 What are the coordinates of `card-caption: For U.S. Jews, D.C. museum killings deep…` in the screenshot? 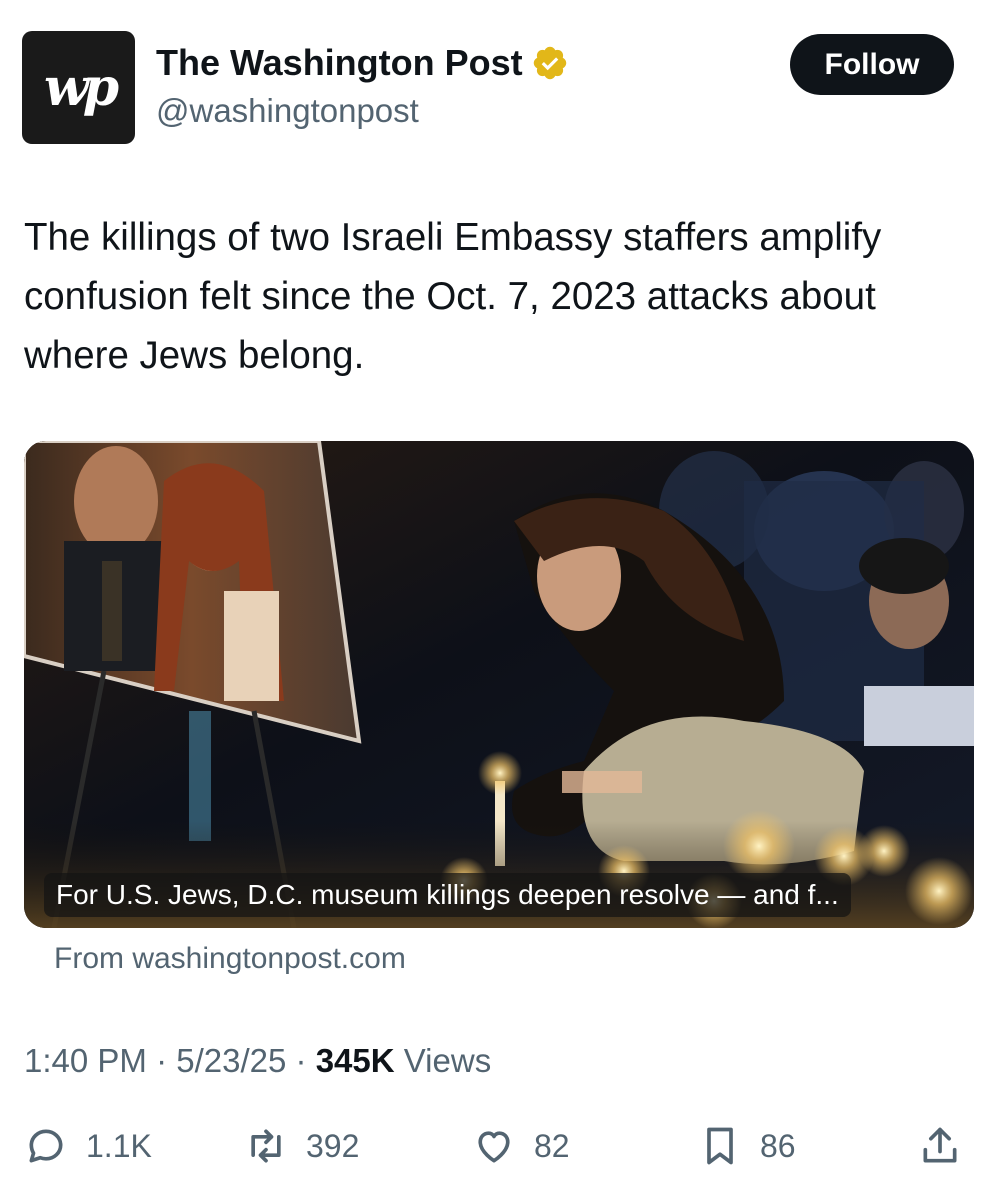 It's located at (447, 895).